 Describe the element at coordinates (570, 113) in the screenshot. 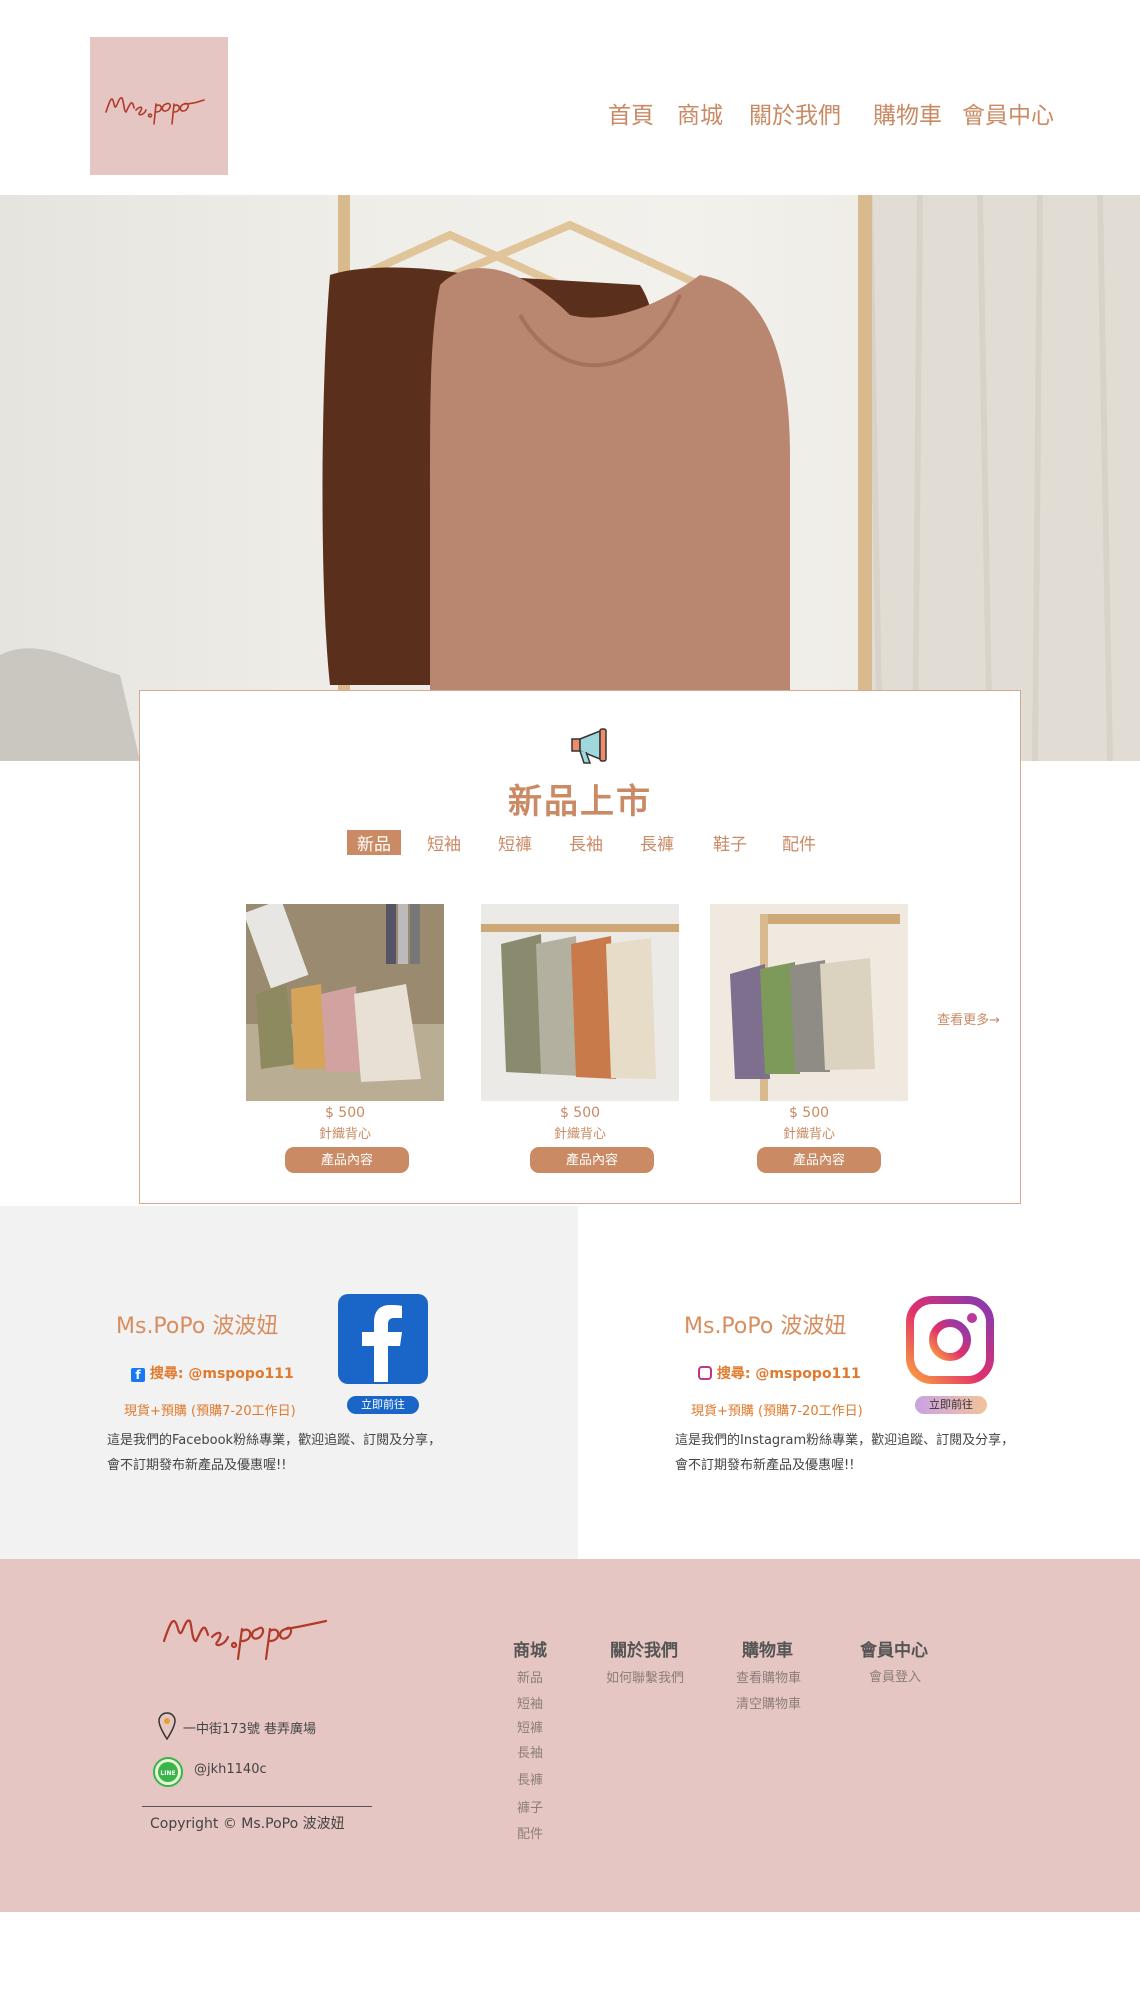

I see `main-nav: 首頁 商城 關於我們 購物車 會員中心` at that location.